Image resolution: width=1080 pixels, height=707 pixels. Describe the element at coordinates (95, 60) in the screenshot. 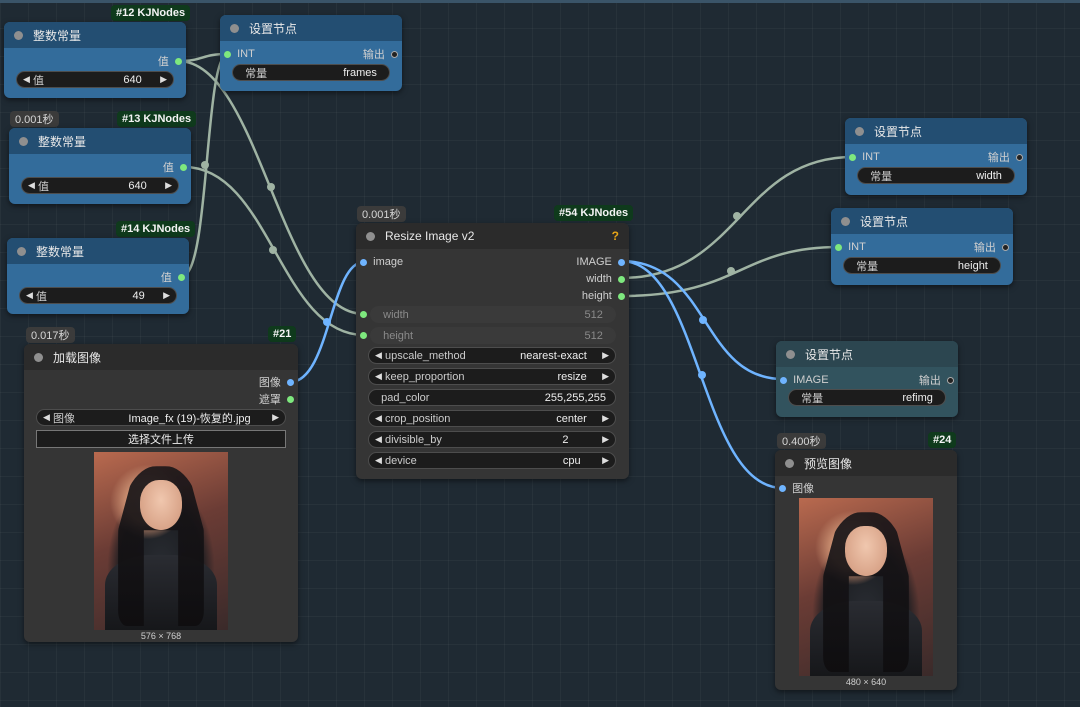

I see `int-constant-node-12: 整数常量 值 ◀ 值 640 ▶` at that location.